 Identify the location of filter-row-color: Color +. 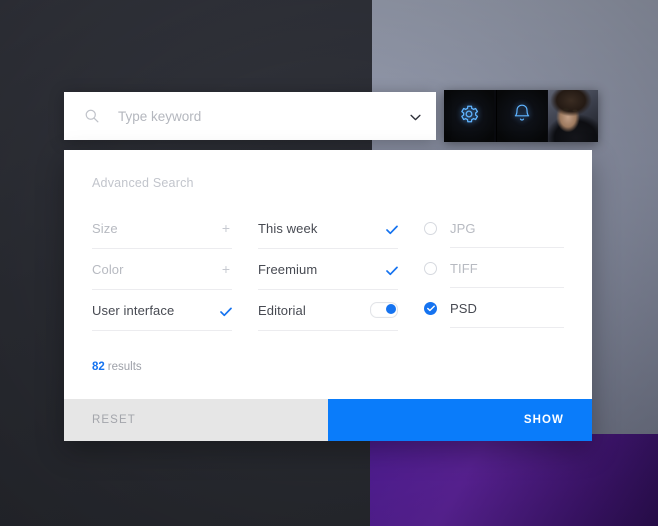
(162, 269).